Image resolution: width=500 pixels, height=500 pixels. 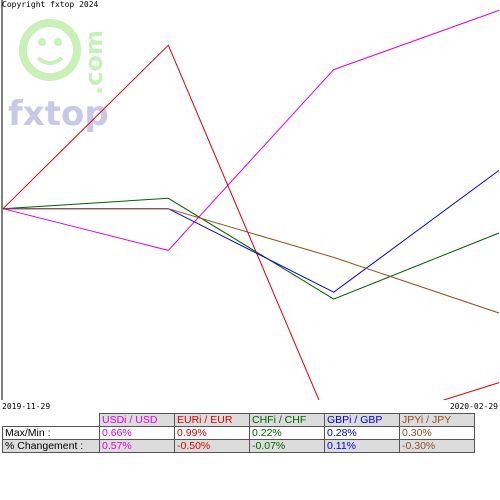 I want to click on stats-cell: 0.99%, so click(x=212, y=433).